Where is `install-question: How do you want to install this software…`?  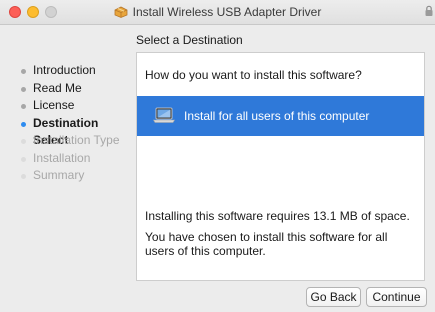 install-question: How do you want to install this software… is located at coordinates (253, 75).